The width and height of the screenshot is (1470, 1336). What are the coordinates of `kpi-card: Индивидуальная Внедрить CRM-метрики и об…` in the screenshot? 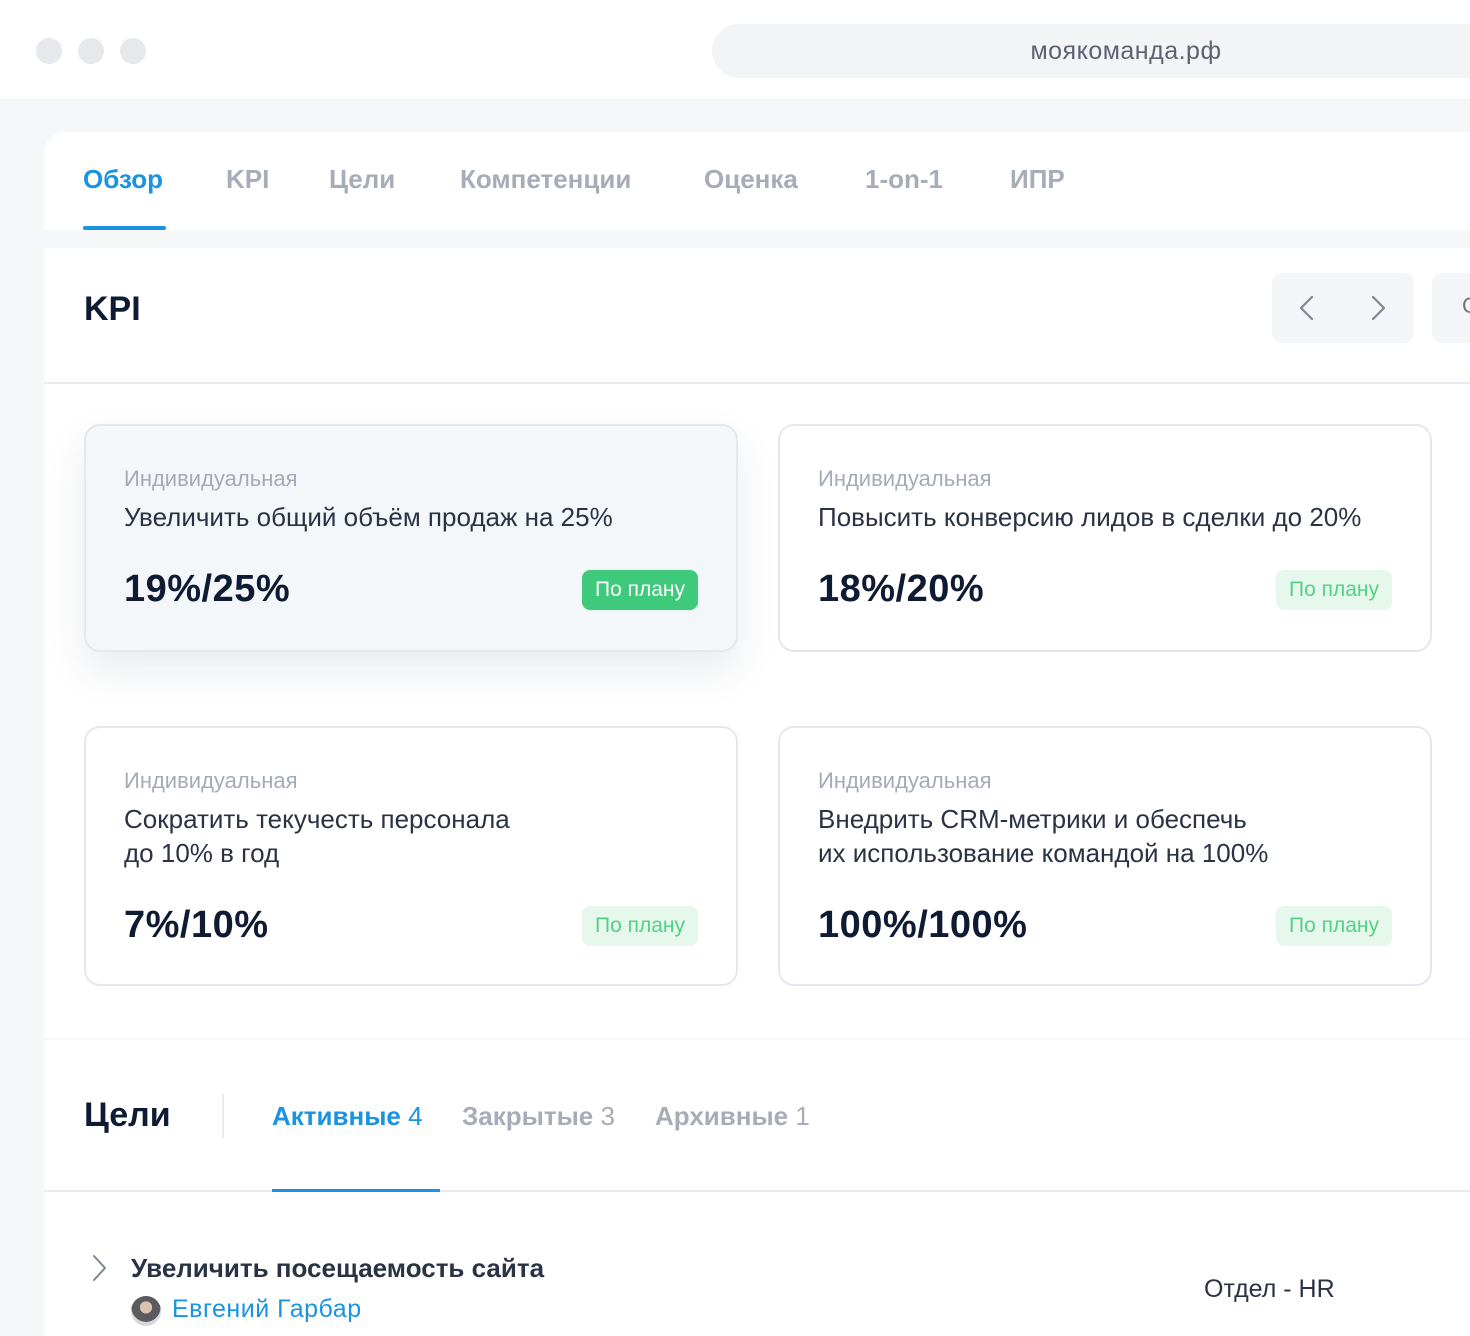 It's located at (1105, 856).